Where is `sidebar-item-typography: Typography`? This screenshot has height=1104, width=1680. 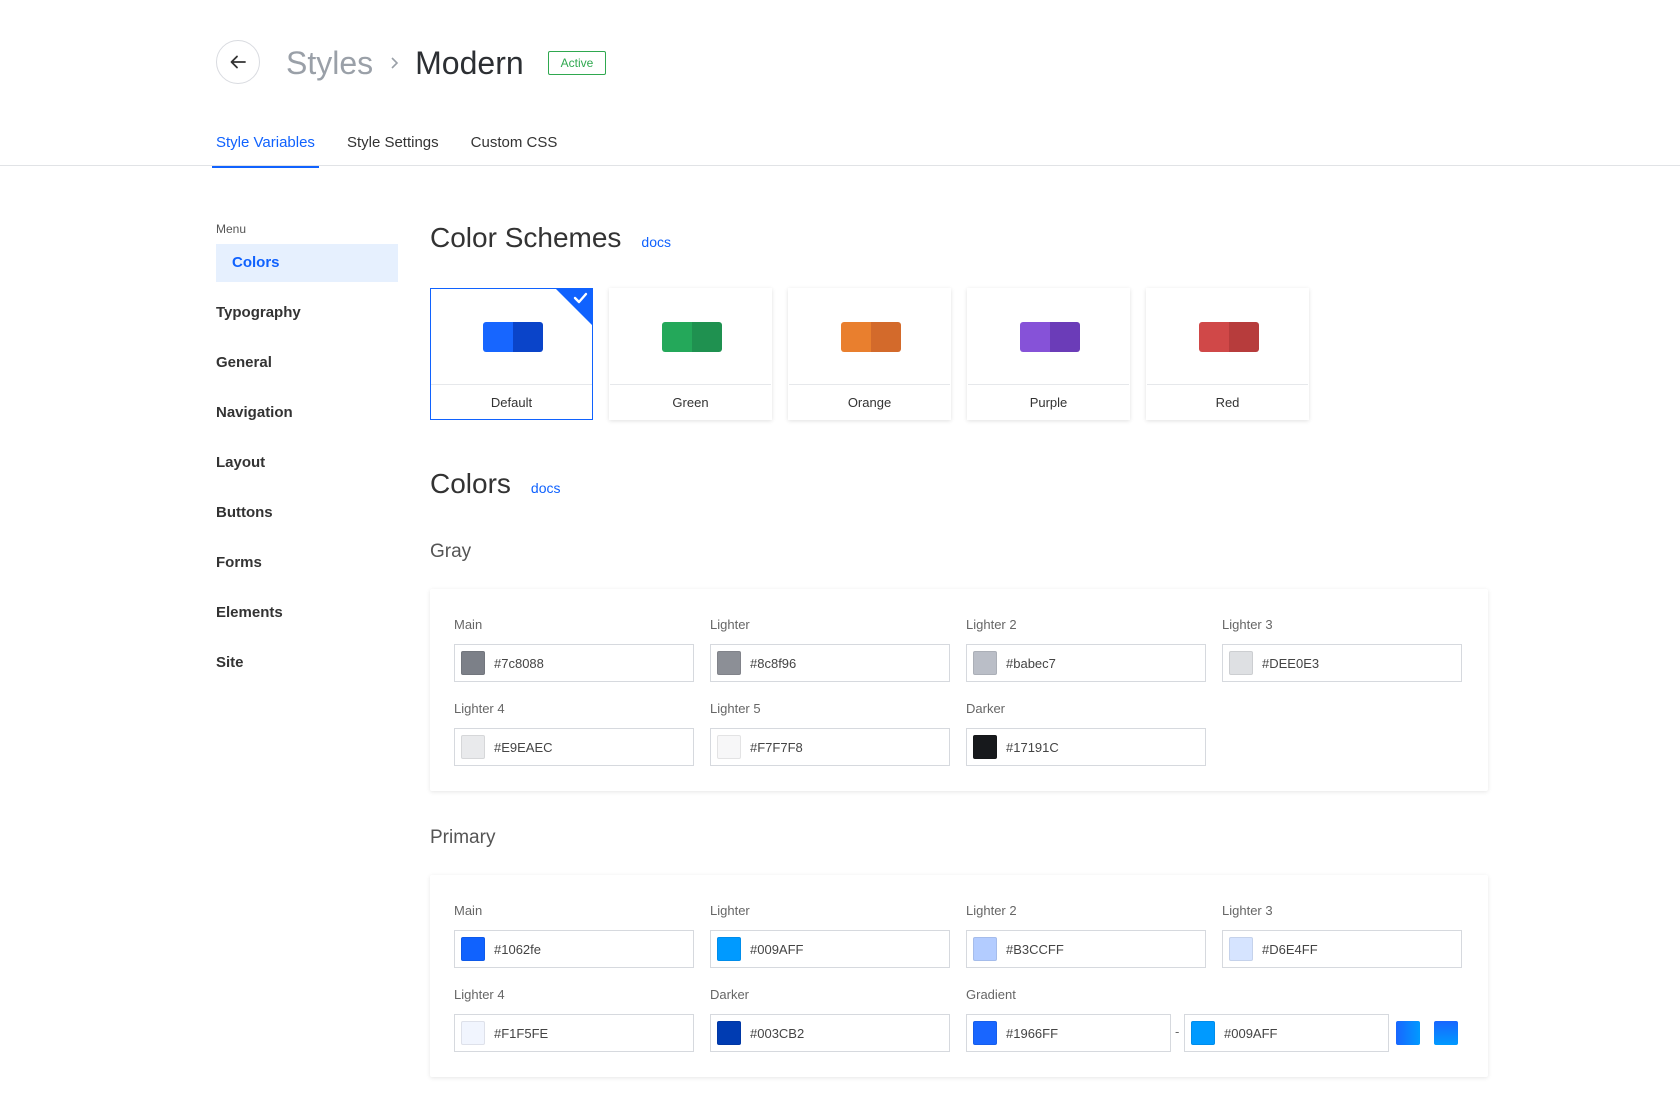 sidebar-item-typography: Typography is located at coordinates (307, 313).